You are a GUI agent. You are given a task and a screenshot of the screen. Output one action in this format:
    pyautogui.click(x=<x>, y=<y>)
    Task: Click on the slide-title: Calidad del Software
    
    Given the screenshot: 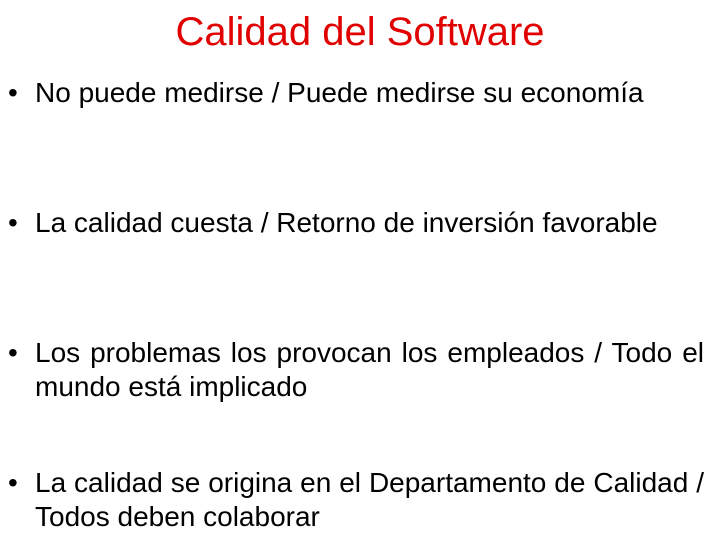 What is the action you would take?
    pyautogui.click(x=360, y=32)
    